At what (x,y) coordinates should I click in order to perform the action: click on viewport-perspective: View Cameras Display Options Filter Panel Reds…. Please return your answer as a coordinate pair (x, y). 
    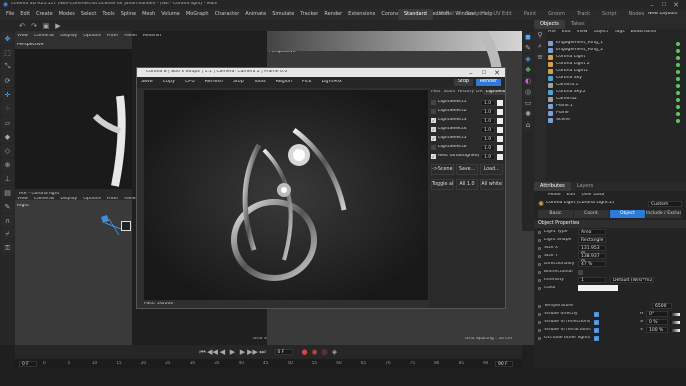
    Looking at the image, I should click on (88, 110).